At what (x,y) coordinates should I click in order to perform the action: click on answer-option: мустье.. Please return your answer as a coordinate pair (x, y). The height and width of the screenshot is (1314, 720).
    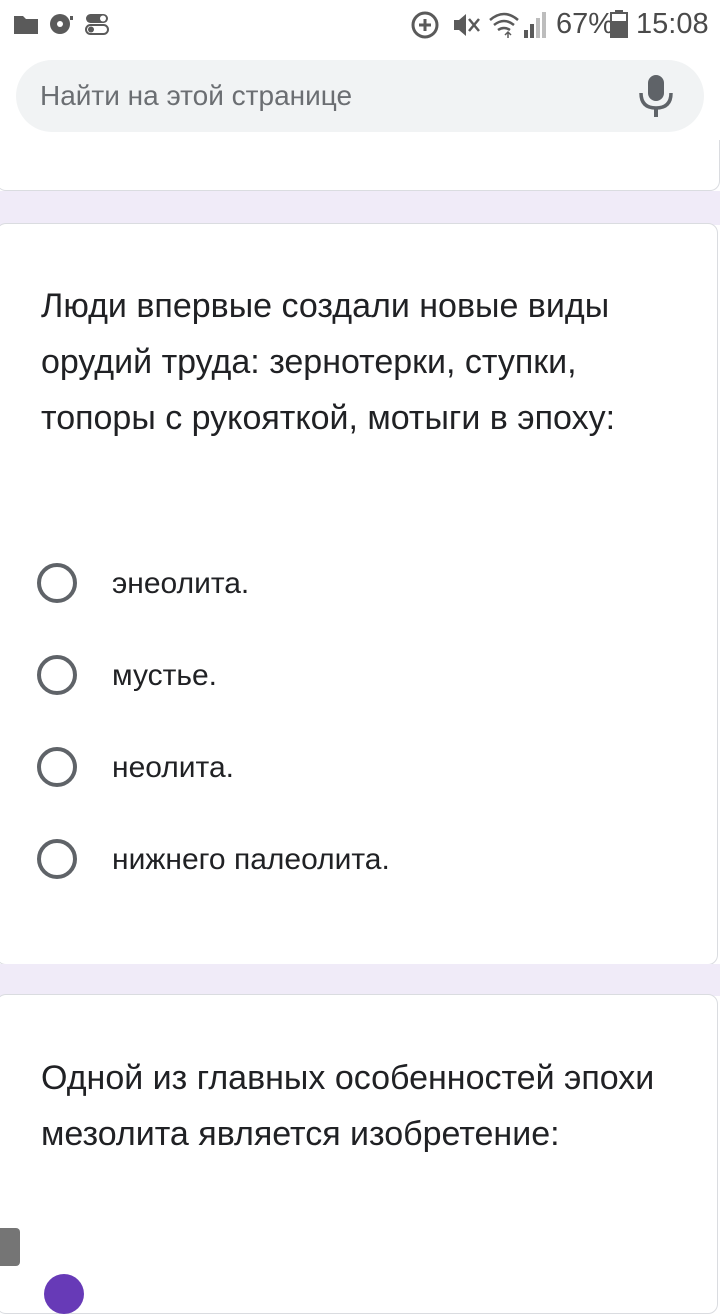
    Looking at the image, I should click on (357, 679).